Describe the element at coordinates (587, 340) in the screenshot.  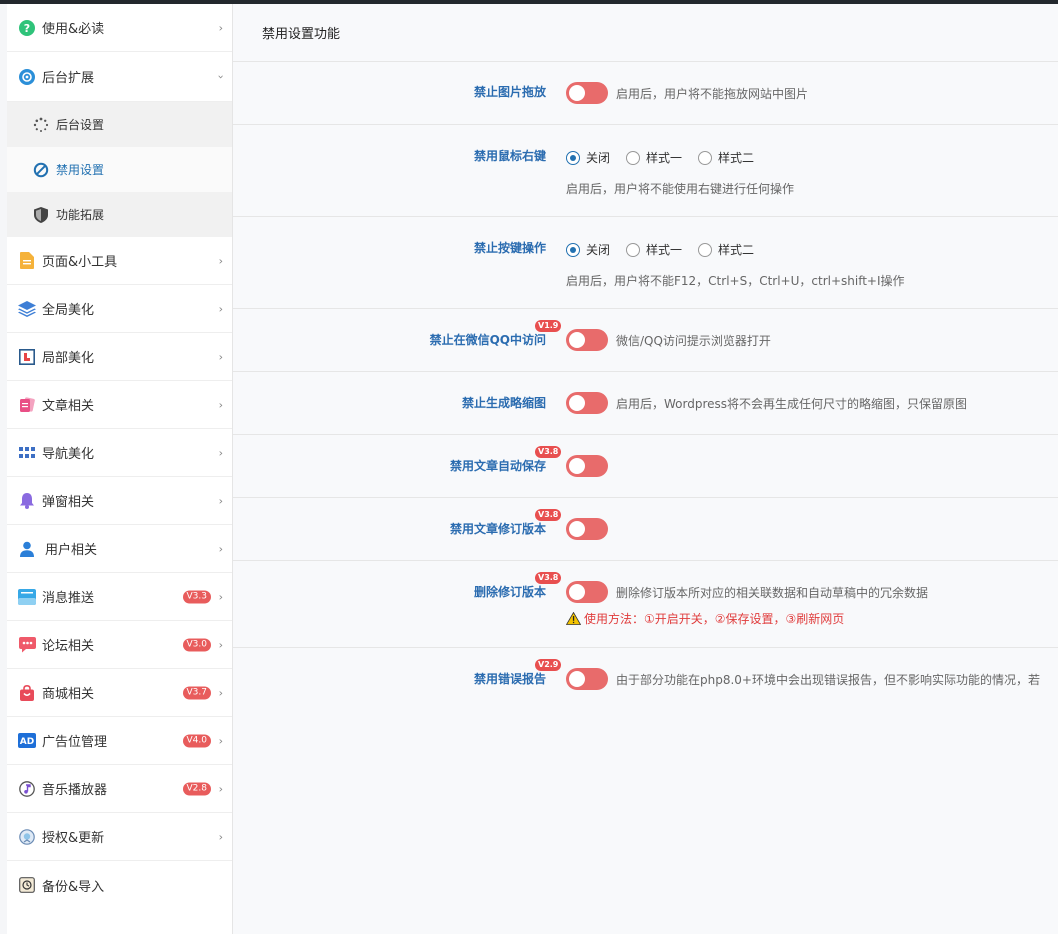
I see `disable-wechat-qq-toggle` at that location.